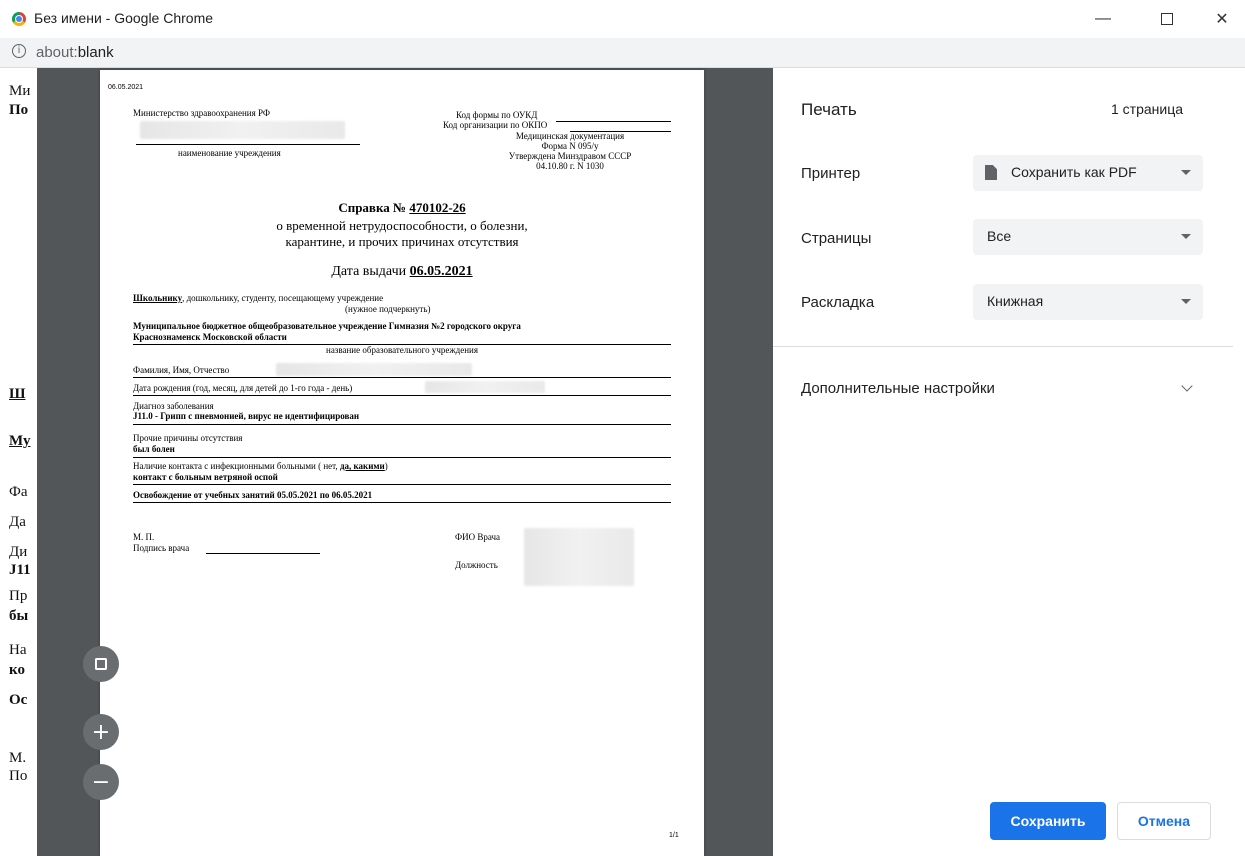  I want to click on bg-text: Ос, so click(18, 700).